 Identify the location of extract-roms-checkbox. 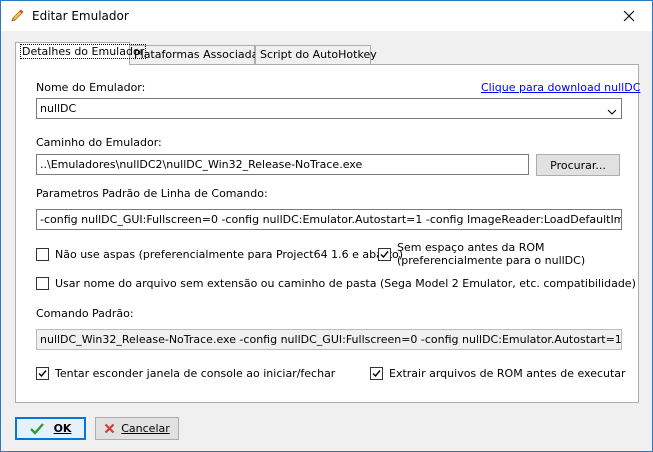
(376, 373).